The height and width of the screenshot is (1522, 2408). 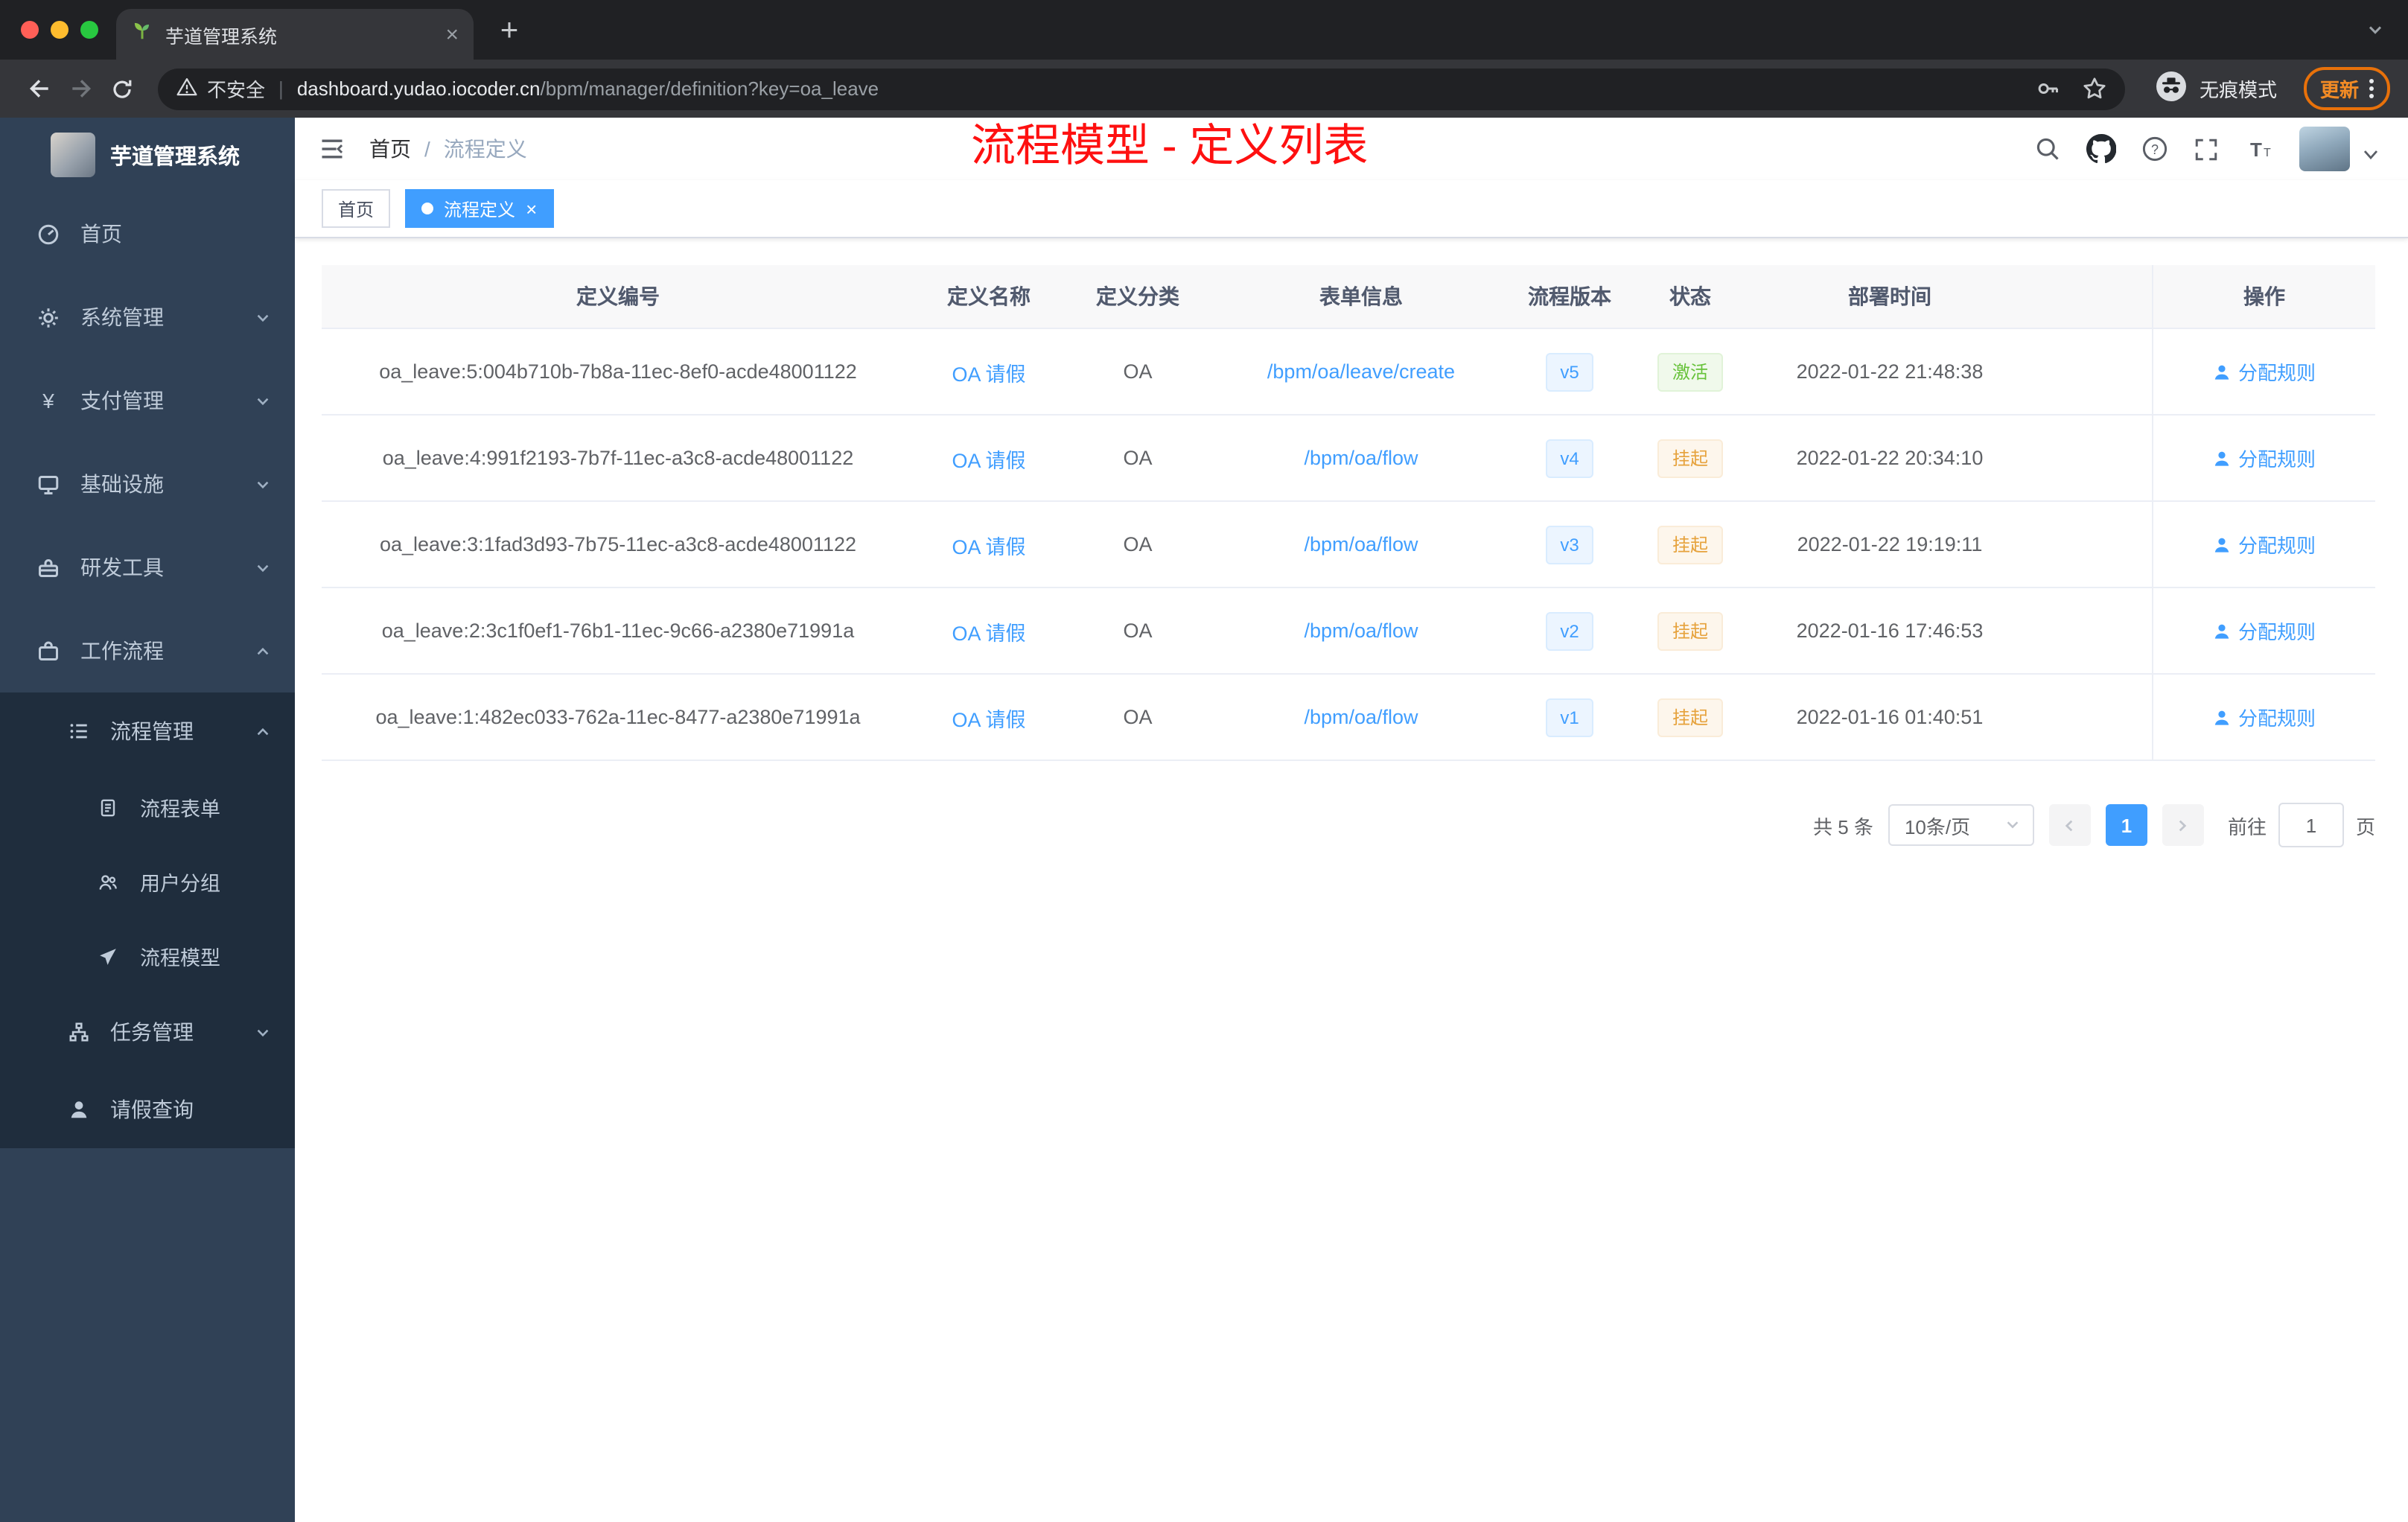 I want to click on sidebar-item-user-groups: 用户分组, so click(x=147, y=881).